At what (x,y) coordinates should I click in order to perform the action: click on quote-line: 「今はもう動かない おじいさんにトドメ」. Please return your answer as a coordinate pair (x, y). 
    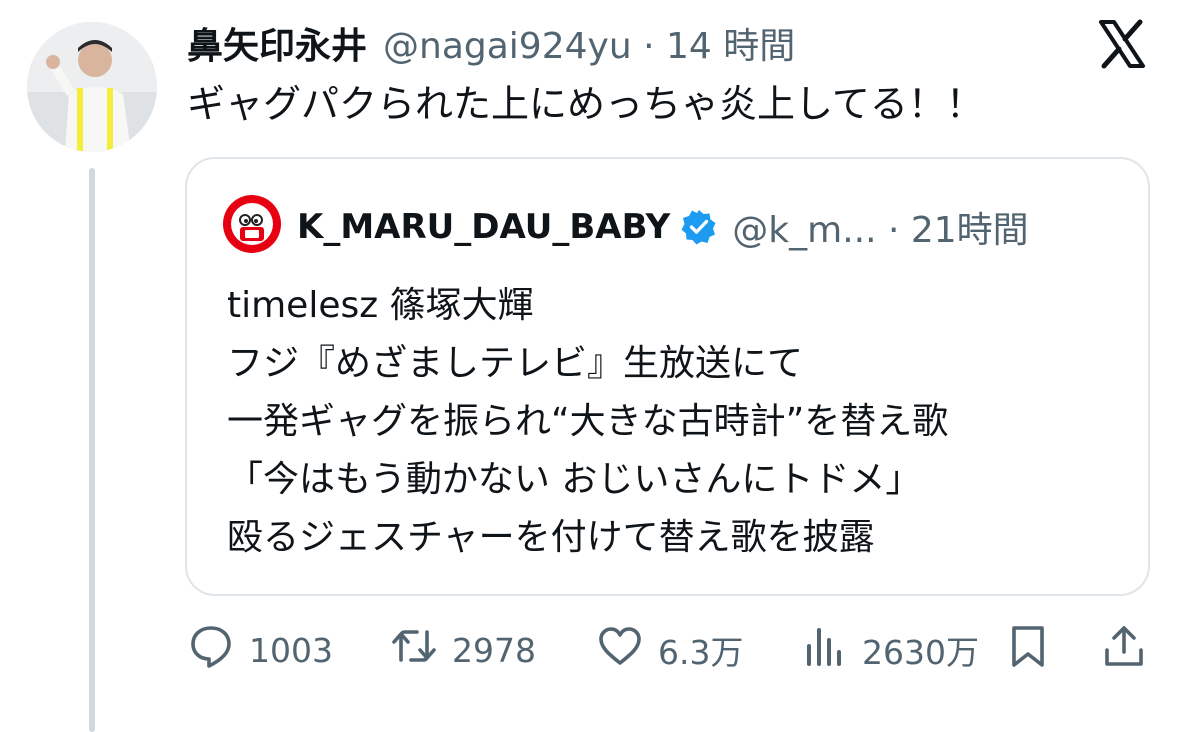
    Looking at the image, I should click on (574, 479).